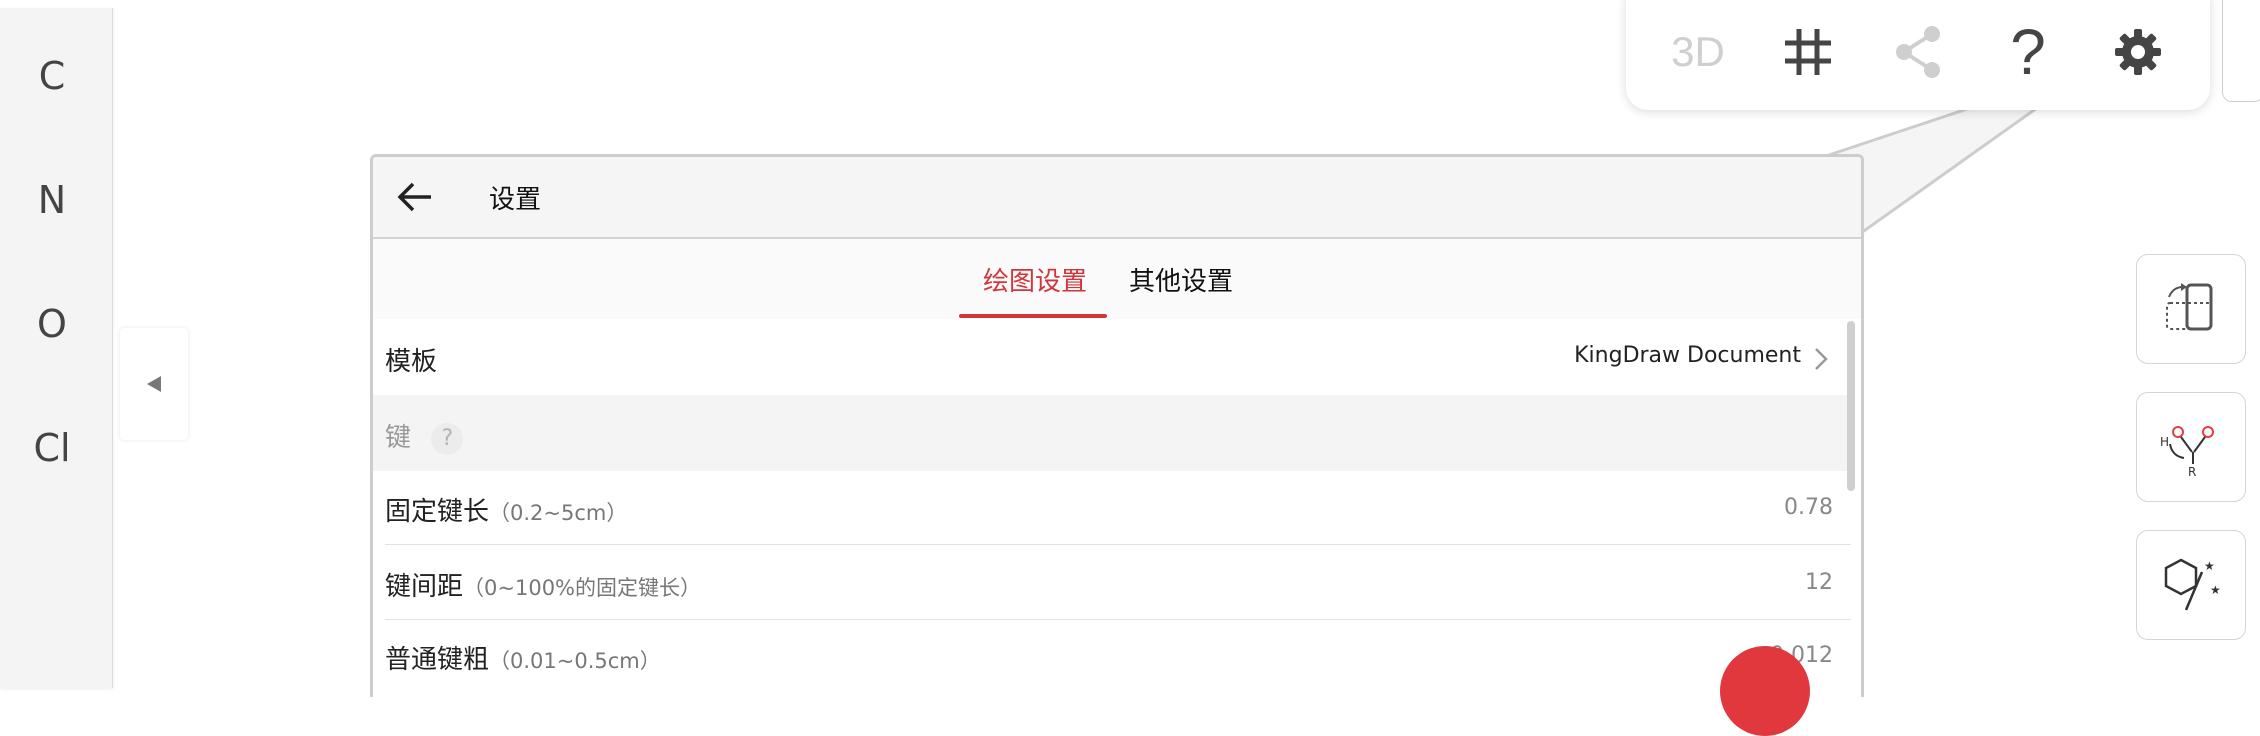  I want to click on bond-spacing-value: 12, so click(1819, 582).